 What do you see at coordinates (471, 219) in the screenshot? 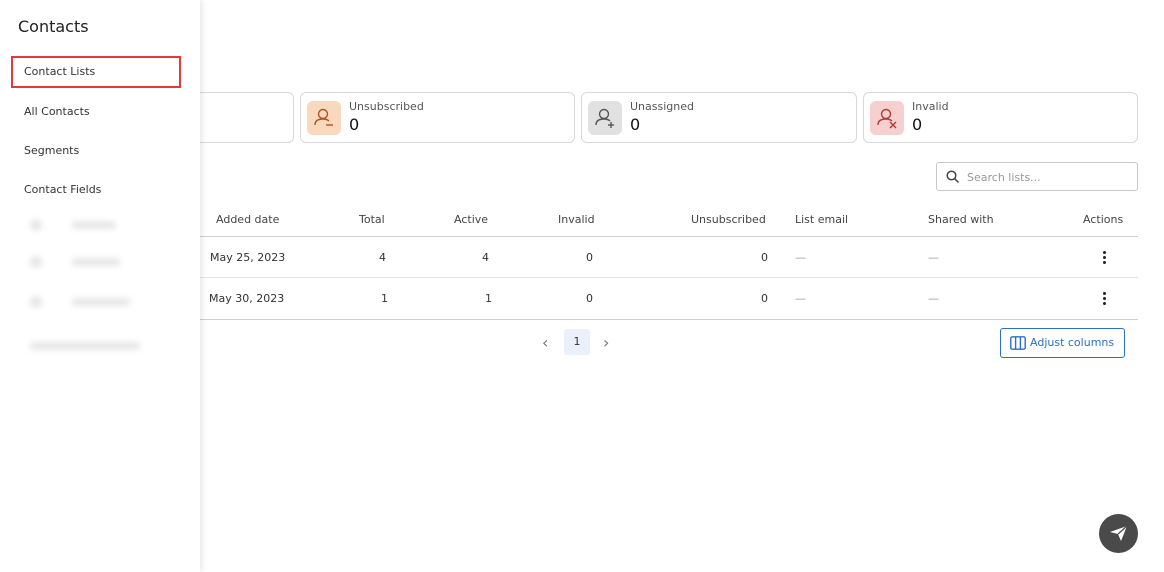
I see `column-header-active: Active` at bounding box center [471, 219].